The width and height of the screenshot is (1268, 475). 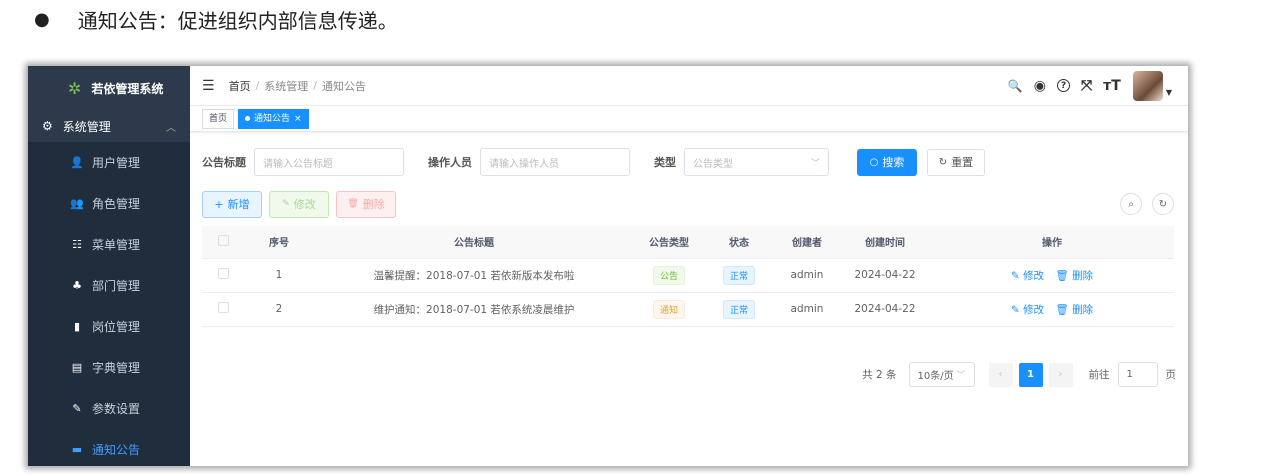 I want to click on tag-notice: 通知公告 ×, so click(x=273, y=118).